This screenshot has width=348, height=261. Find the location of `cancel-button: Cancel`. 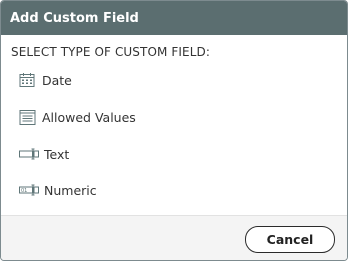

cancel-button: Cancel is located at coordinates (290, 239).